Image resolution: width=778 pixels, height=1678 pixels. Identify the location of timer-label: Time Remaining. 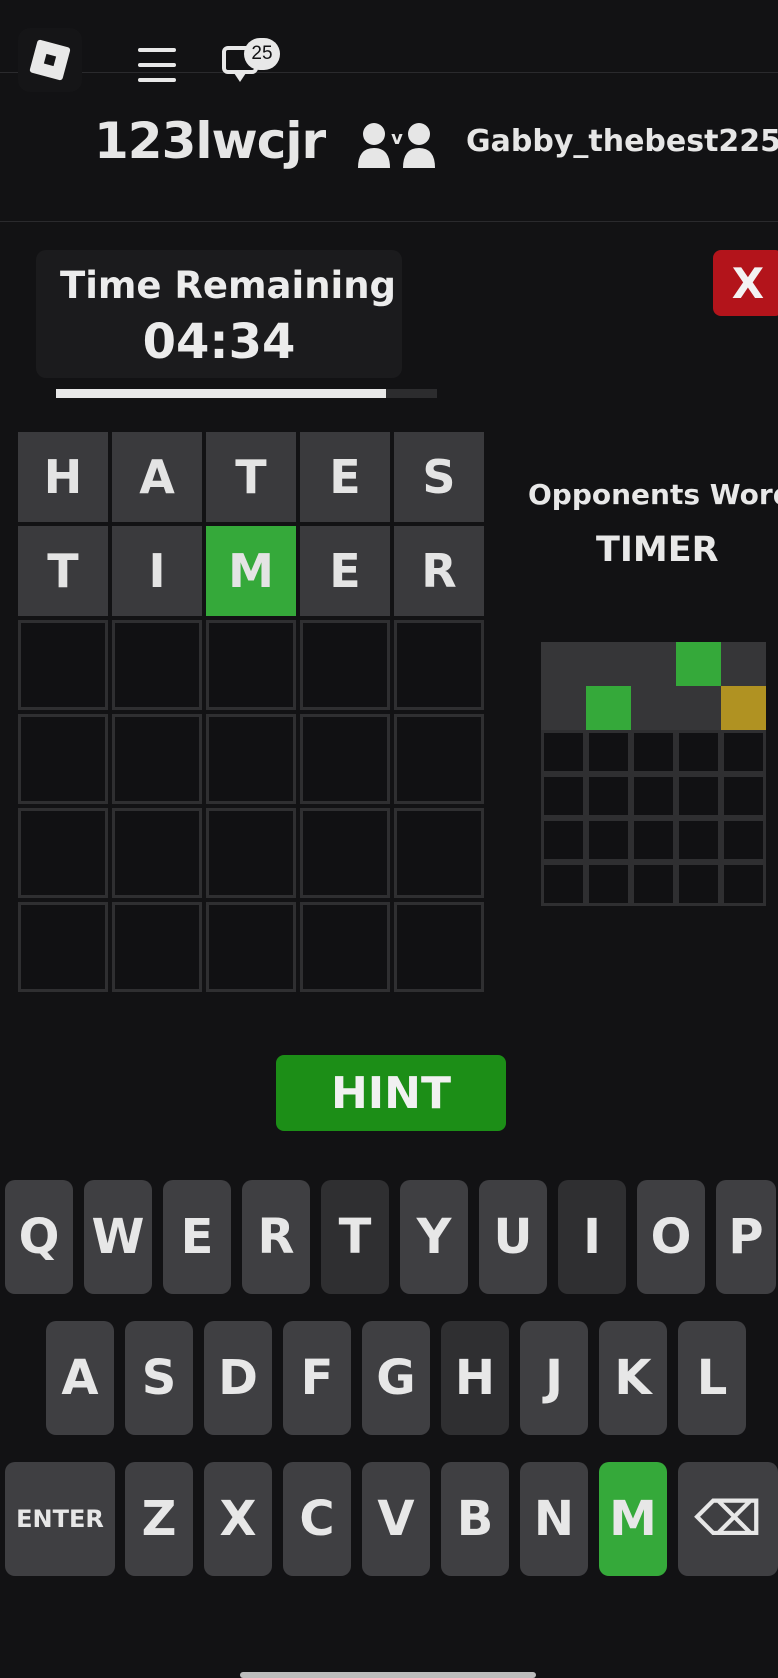
(228, 285).